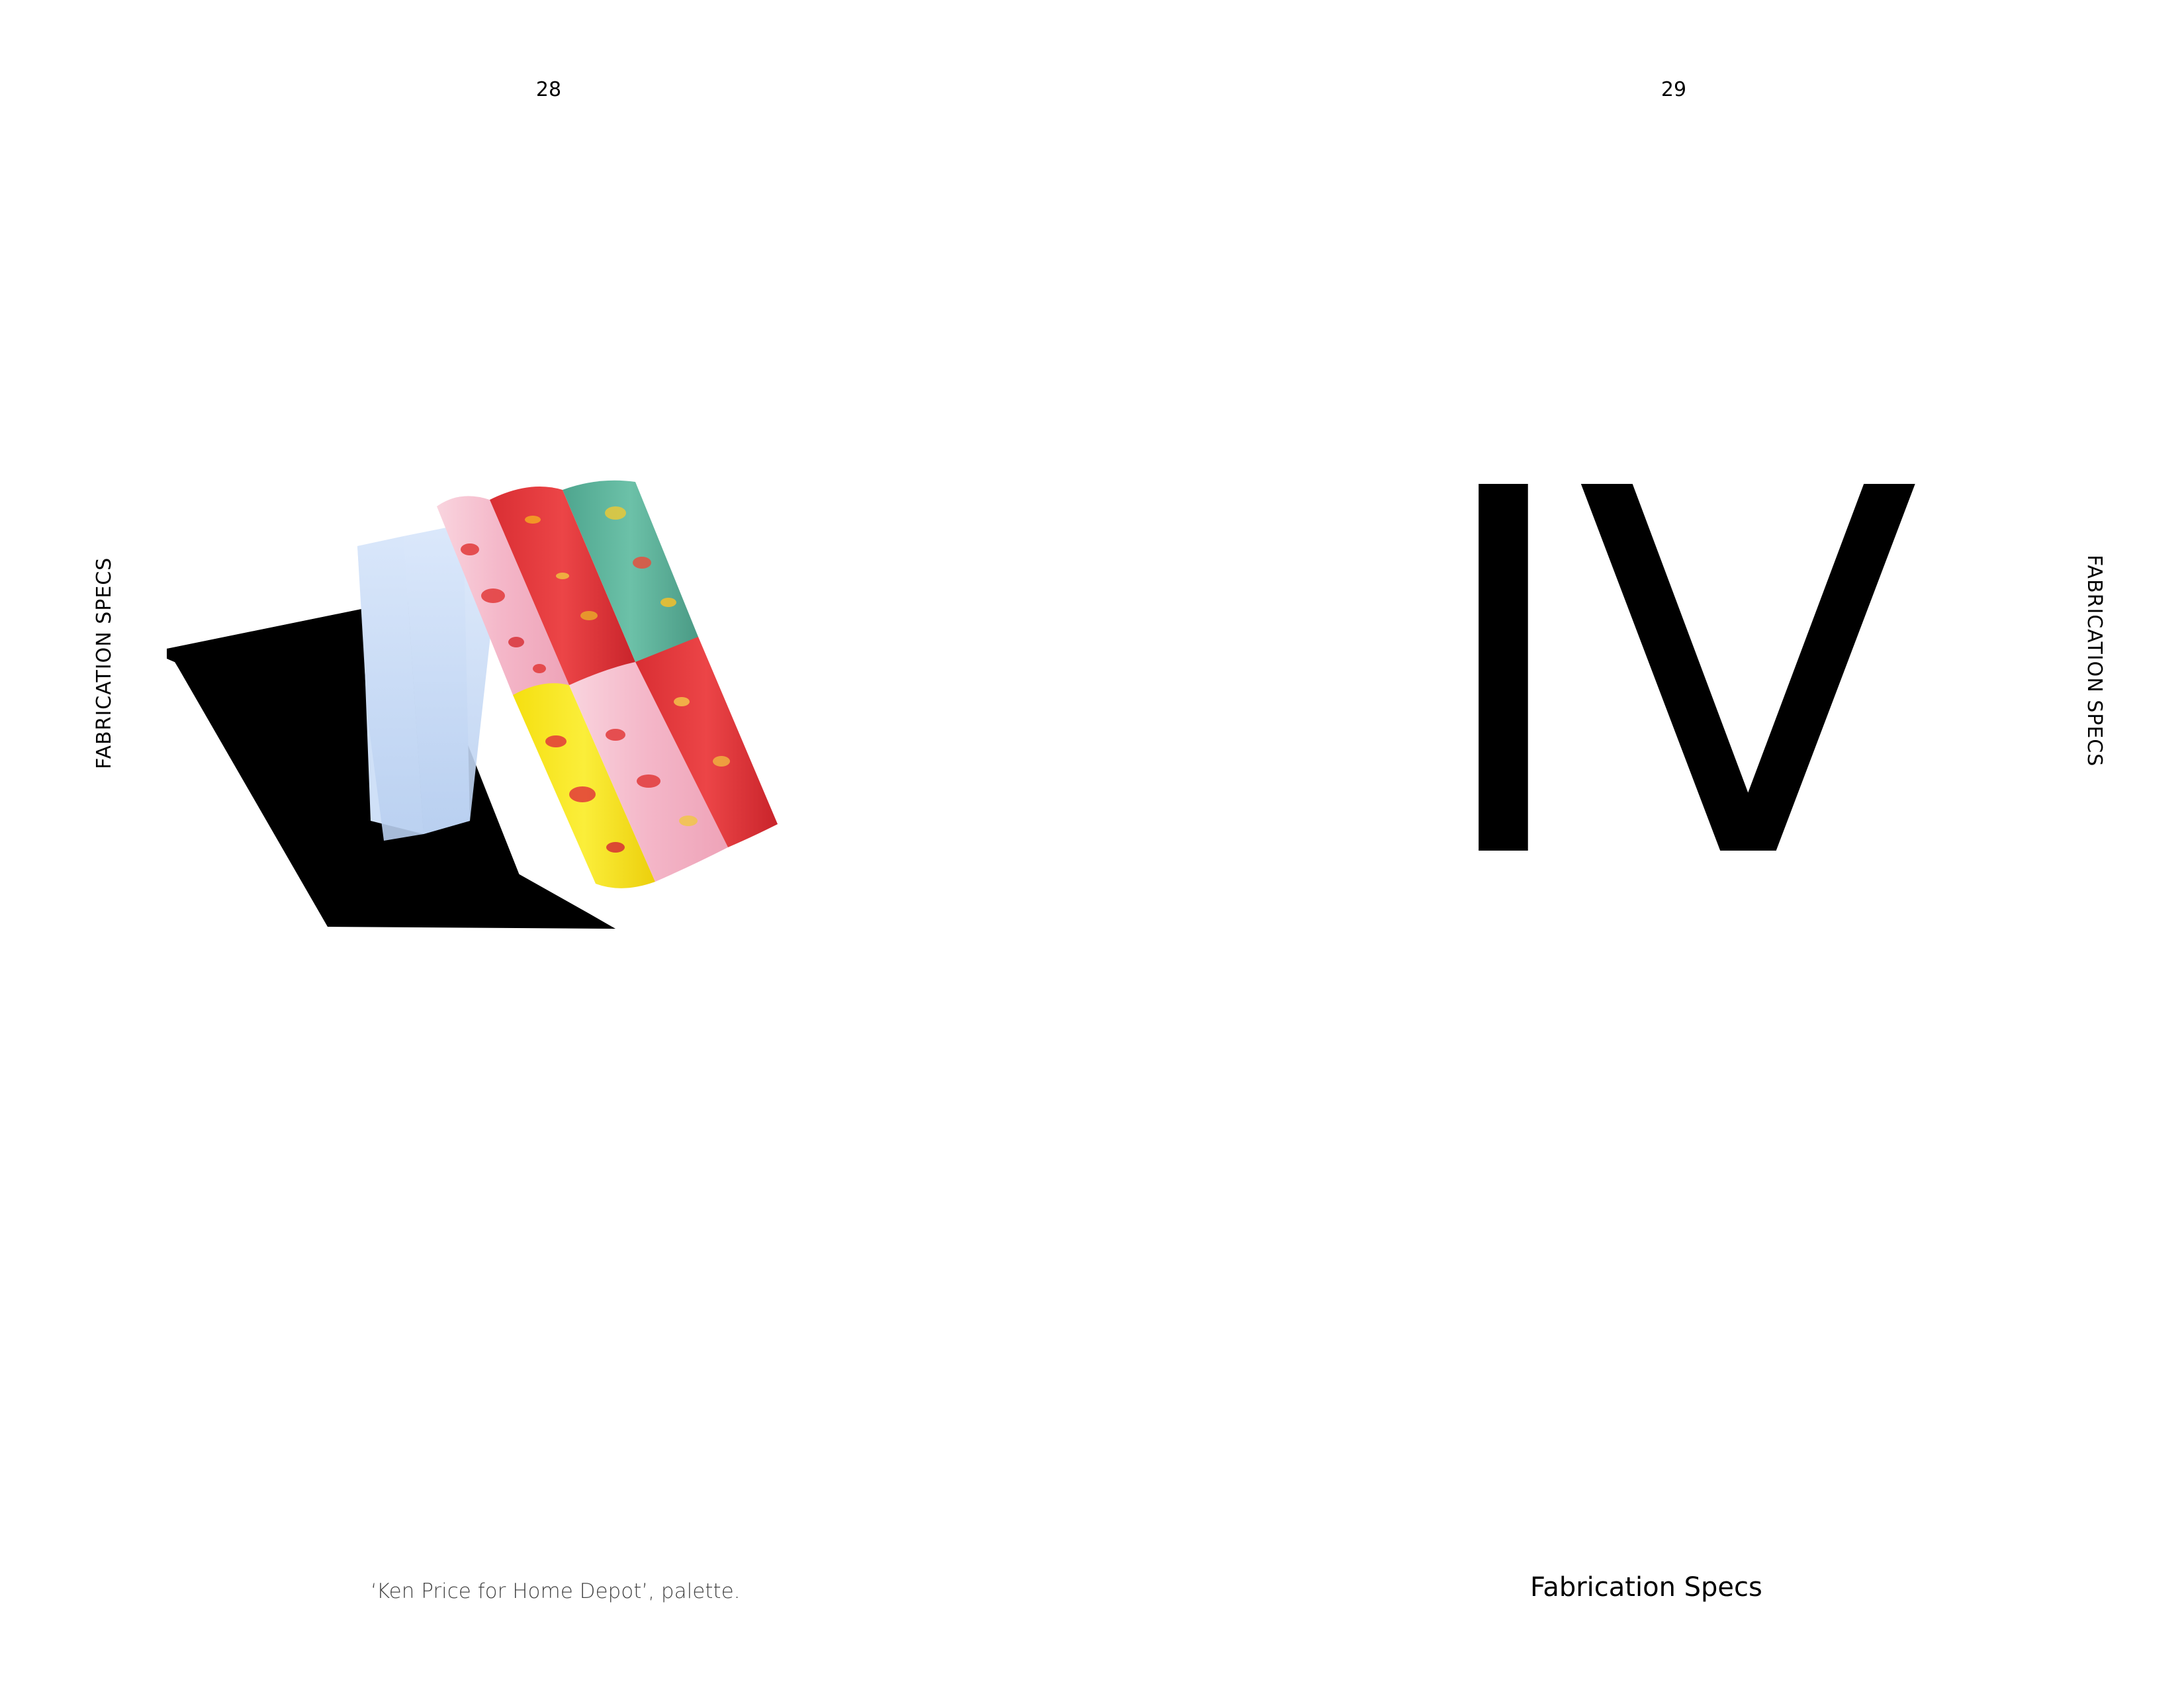  What do you see at coordinates (105, 663) in the screenshot?
I see `running-head-left: FABRICATION SPECS` at bounding box center [105, 663].